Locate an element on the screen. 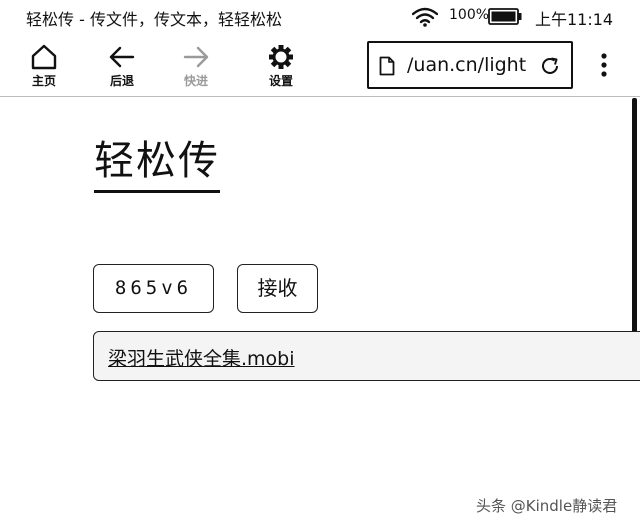 The height and width of the screenshot is (530, 640). receive-code-input: 865v6 is located at coordinates (153, 288).